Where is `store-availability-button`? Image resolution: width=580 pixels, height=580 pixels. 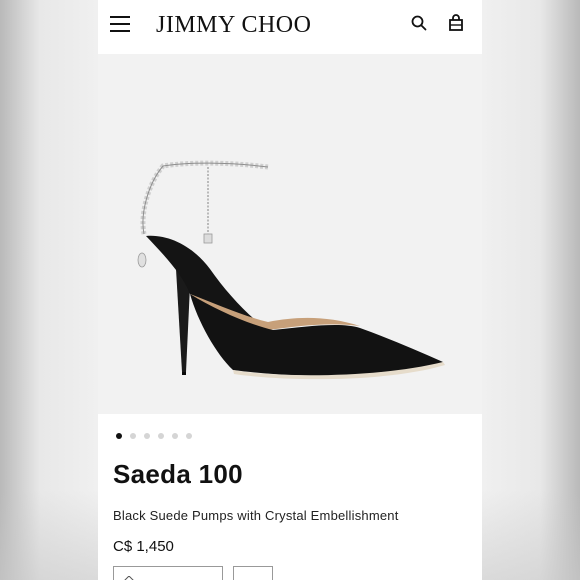
store-availability-button is located at coordinates (168, 573).